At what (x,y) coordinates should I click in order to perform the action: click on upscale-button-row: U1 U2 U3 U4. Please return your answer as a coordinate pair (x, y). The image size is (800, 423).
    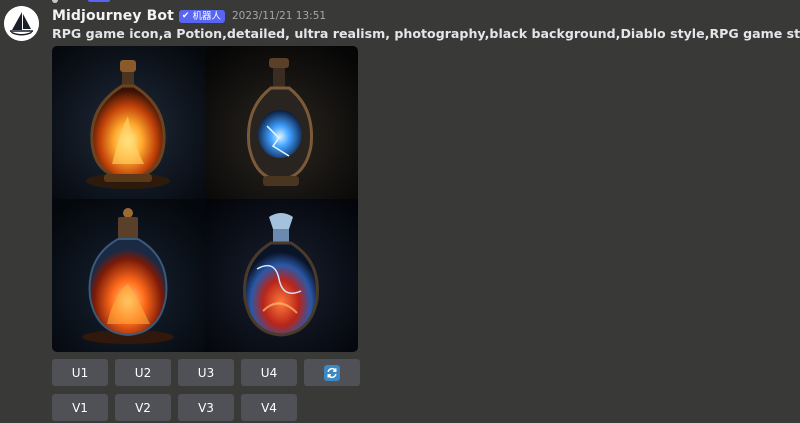
    Looking at the image, I should click on (206, 372).